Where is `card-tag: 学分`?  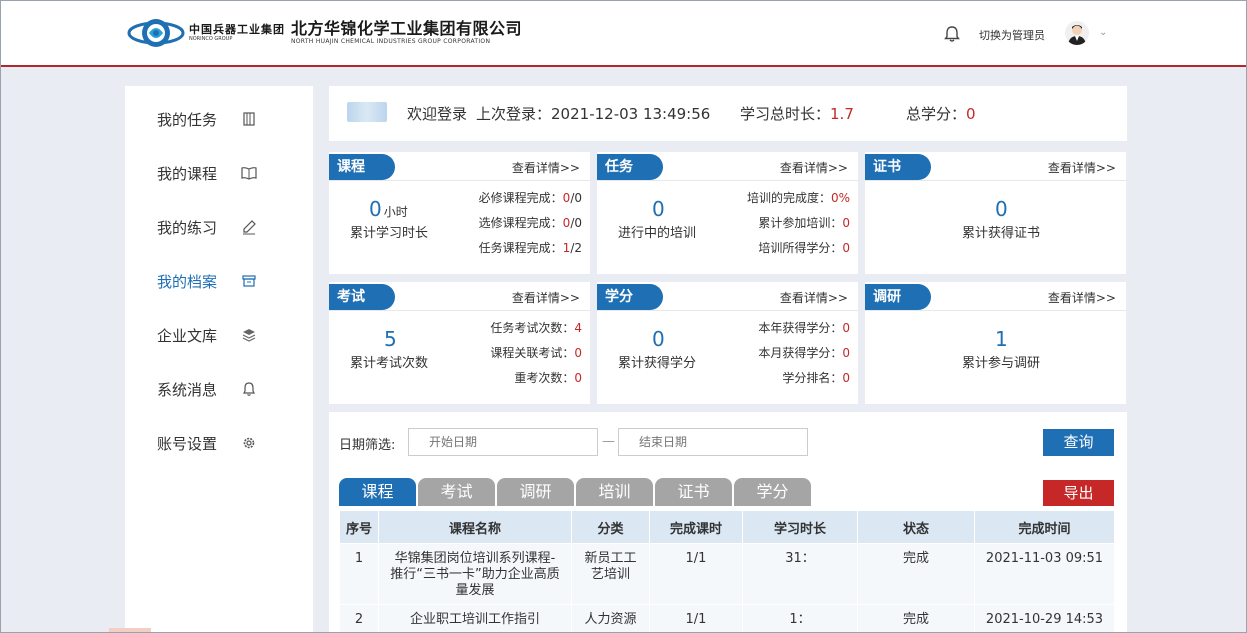 card-tag: 学分 is located at coordinates (630, 297).